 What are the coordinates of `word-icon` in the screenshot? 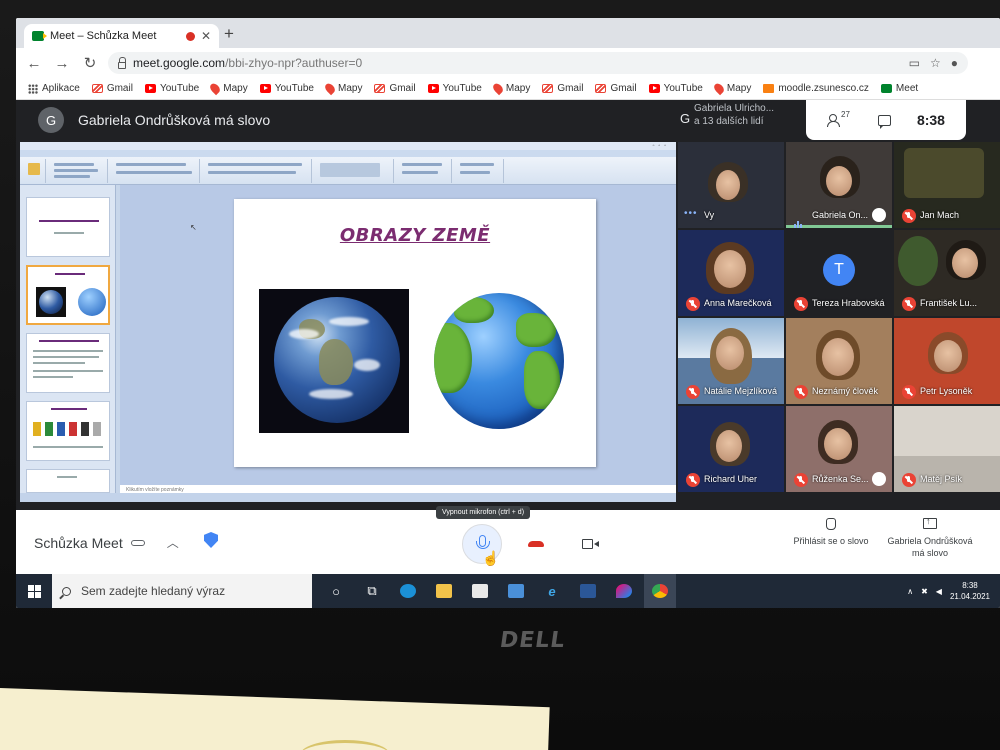 It's located at (588, 591).